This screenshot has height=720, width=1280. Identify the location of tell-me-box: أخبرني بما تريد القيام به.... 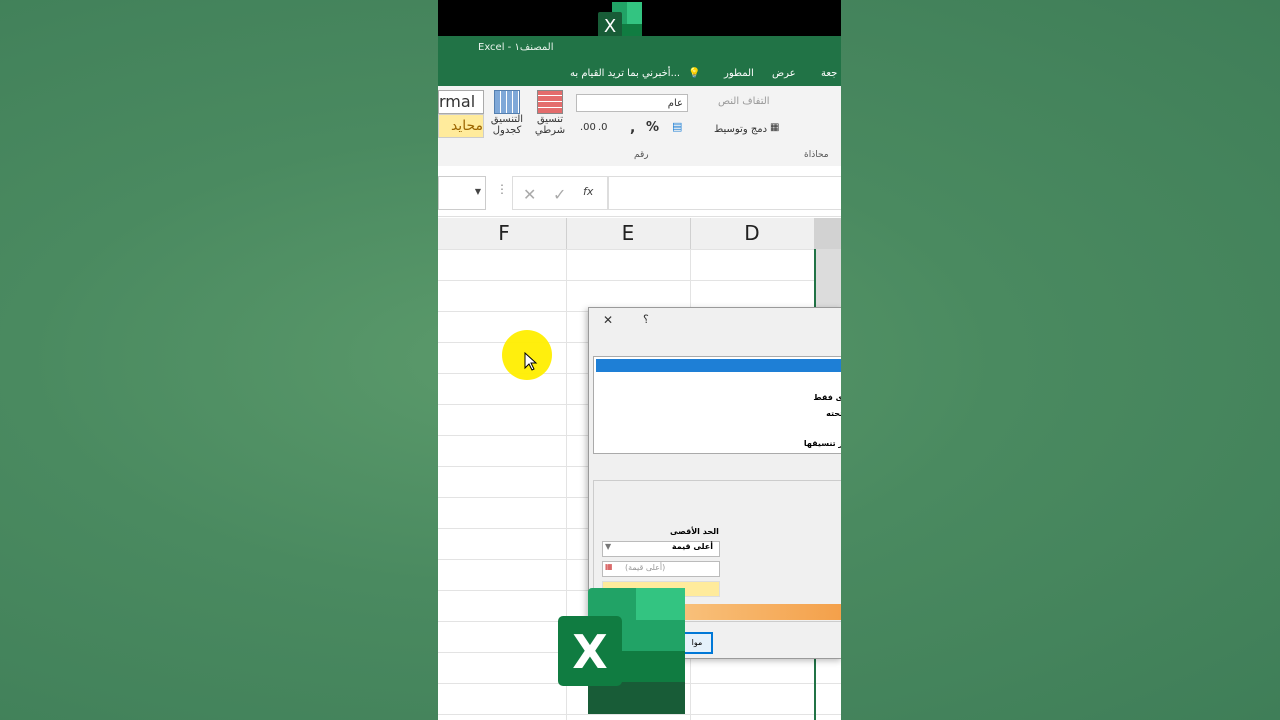
(625, 73).